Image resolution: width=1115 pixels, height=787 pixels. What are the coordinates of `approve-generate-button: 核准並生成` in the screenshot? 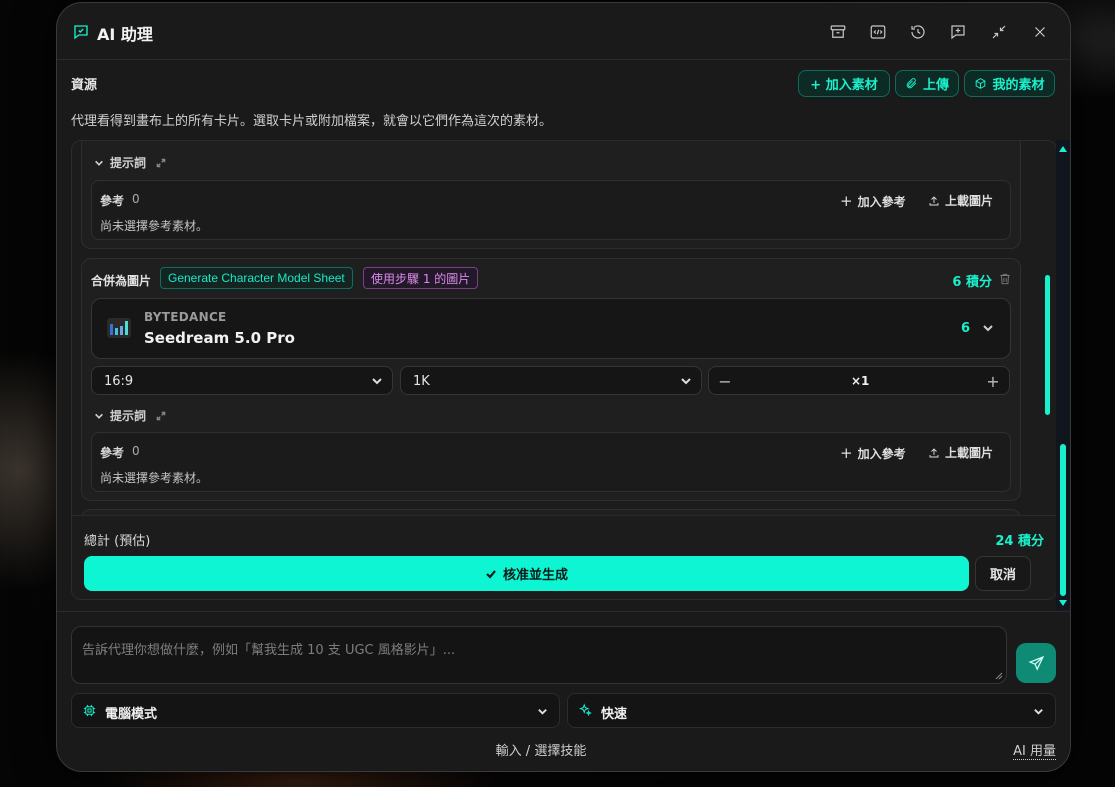 It's located at (526, 573).